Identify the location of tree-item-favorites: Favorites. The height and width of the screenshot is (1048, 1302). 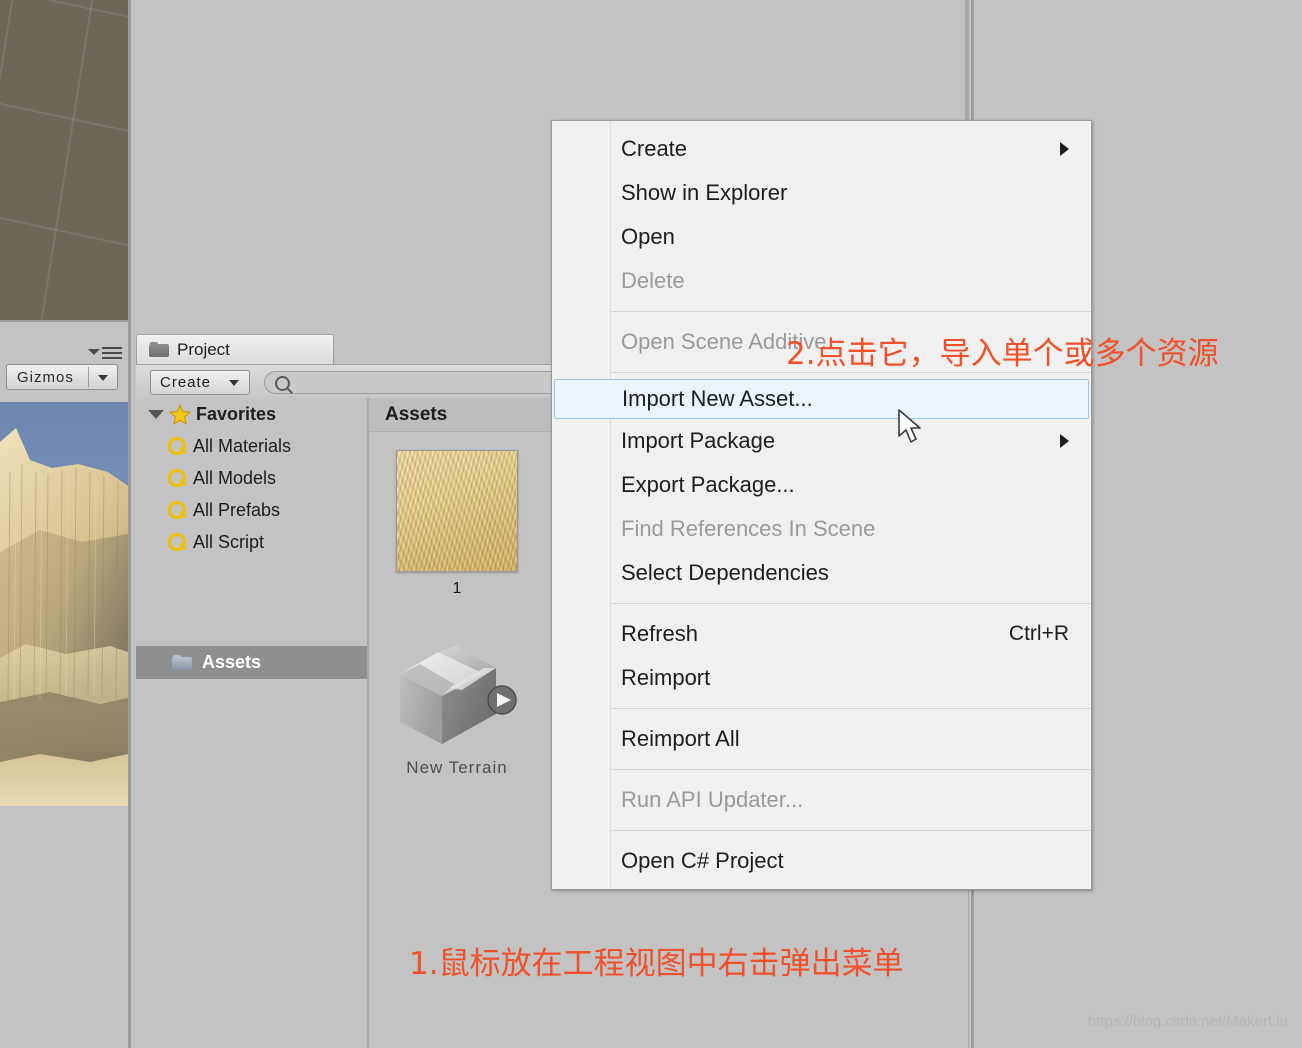
(251, 414).